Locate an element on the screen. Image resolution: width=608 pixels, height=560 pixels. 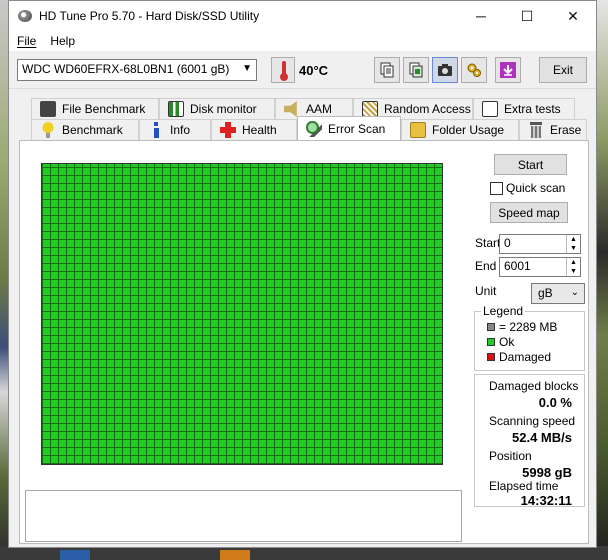
speaker-icon is located at coordinates (290, 109).